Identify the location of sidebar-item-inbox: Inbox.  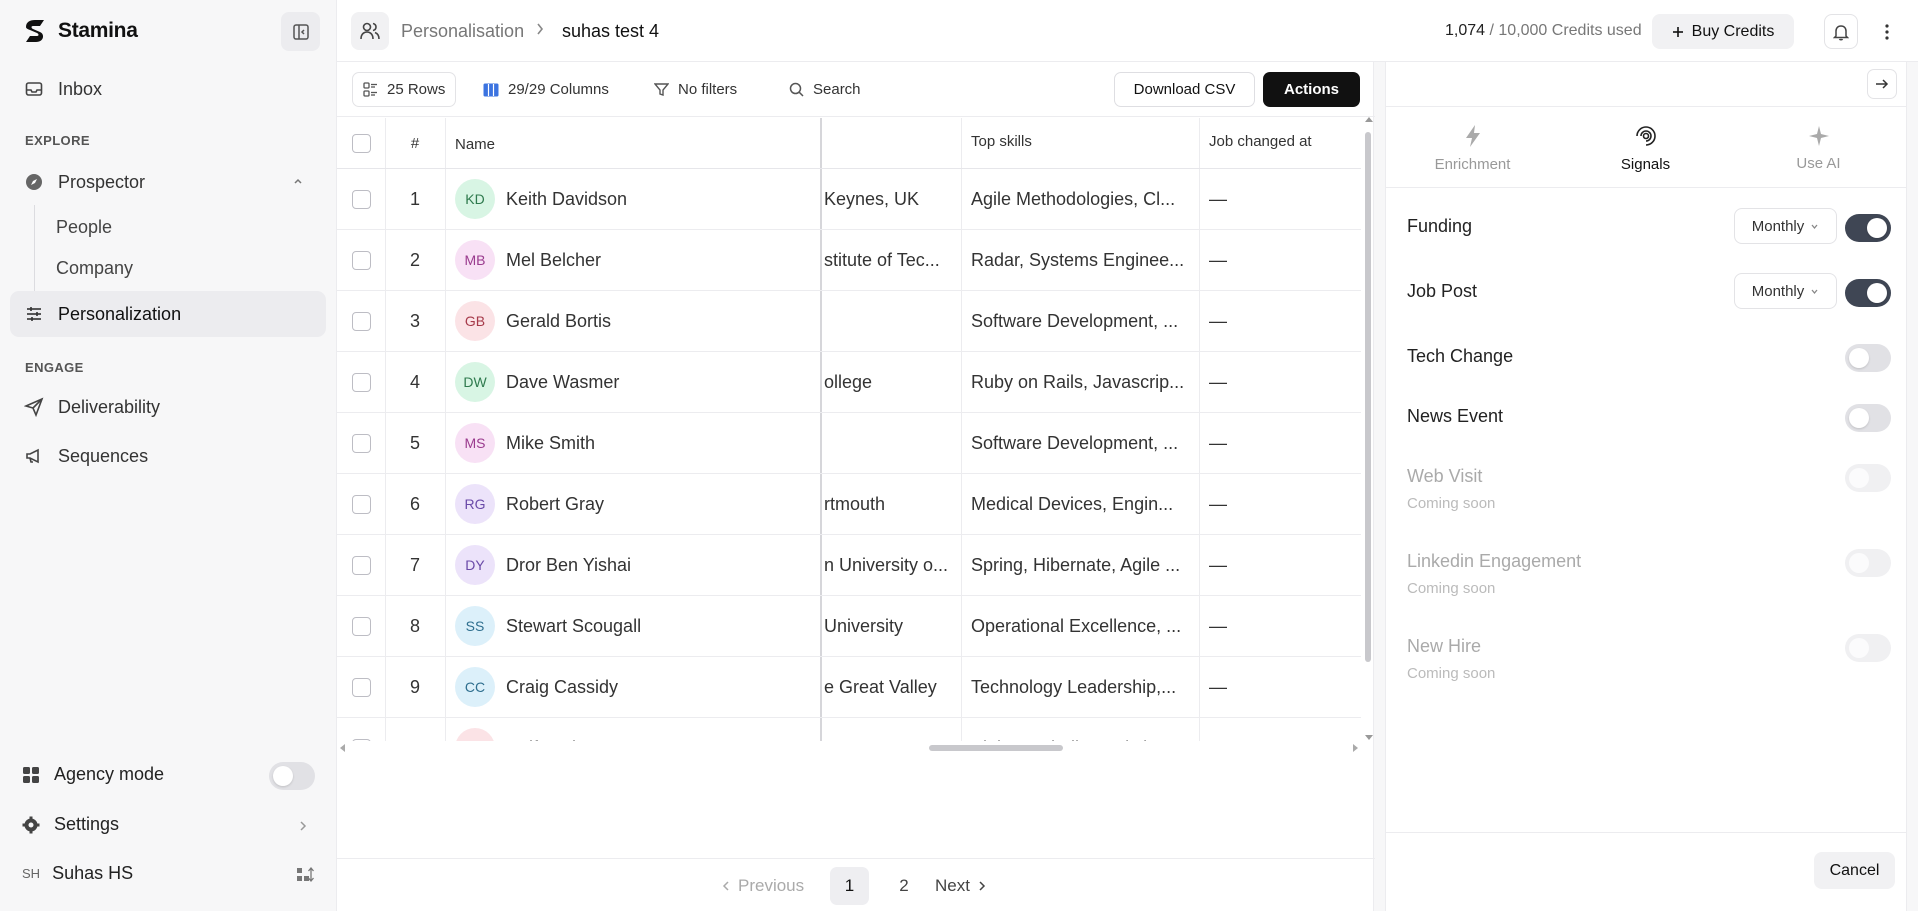
(168, 89).